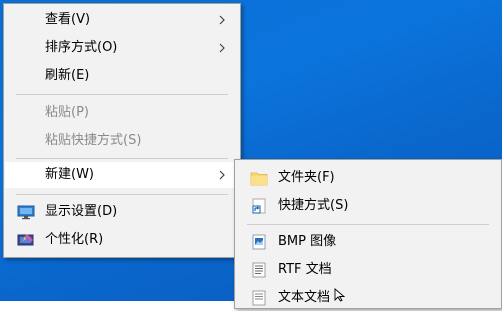 This screenshot has width=502, height=311. What do you see at coordinates (306, 177) in the screenshot?
I see `submenu-item-folder-label: 文件夹(F)` at bounding box center [306, 177].